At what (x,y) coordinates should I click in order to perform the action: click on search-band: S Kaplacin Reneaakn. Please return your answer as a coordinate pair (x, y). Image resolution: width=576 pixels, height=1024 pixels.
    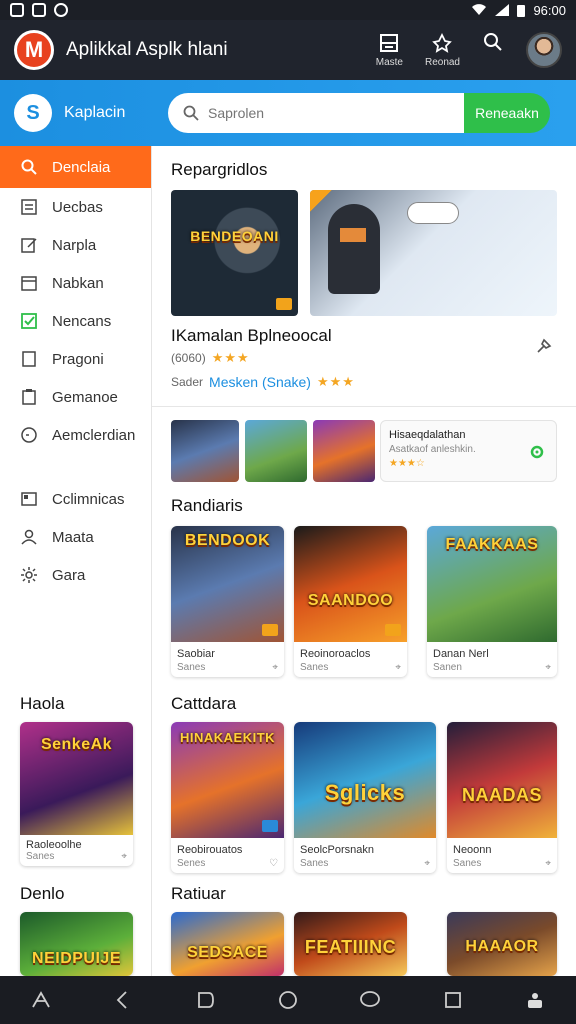
    Looking at the image, I should click on (288, 113).